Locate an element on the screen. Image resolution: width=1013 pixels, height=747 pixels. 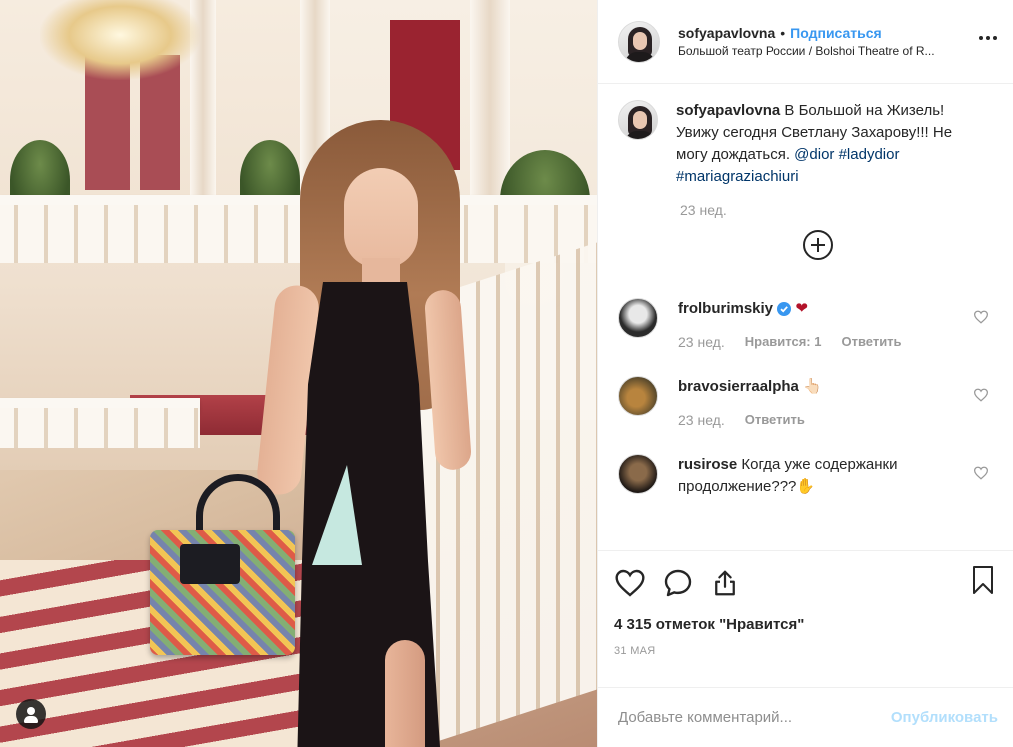
photo-face is located at coordinates (381, 218).